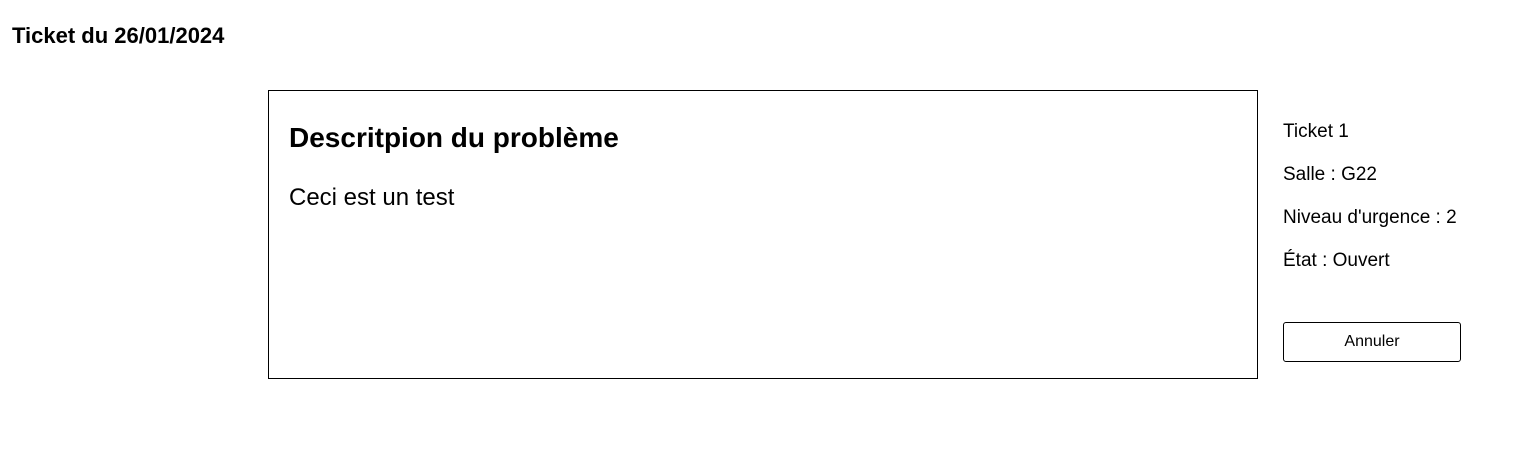  What do you see at coordinates (454, 137) in the screenshot?
I see `description-heading: Descritpion du problème` at bounding box center [454, 137].